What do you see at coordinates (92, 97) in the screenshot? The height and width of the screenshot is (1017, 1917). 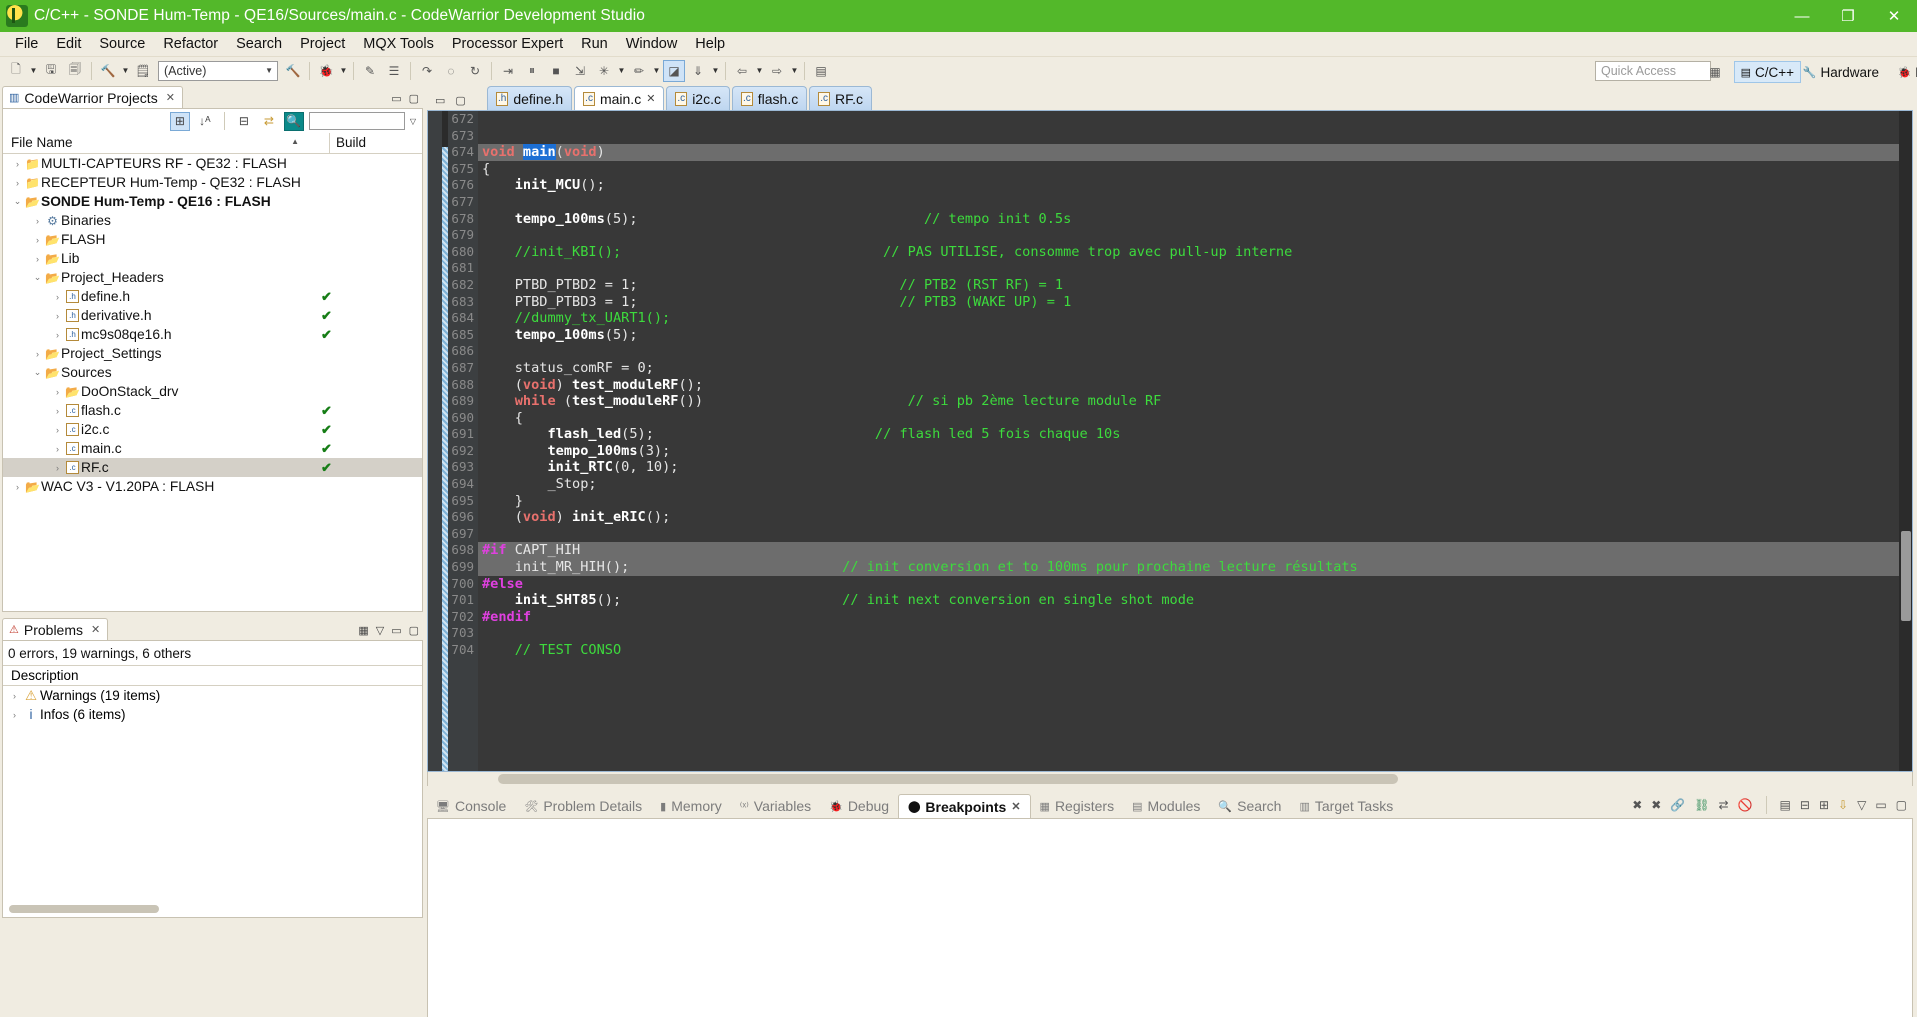 I see `tab-codewarrior-projects: ▥ CodeWarrior Projects ✕` at bounding box center [92, 97].